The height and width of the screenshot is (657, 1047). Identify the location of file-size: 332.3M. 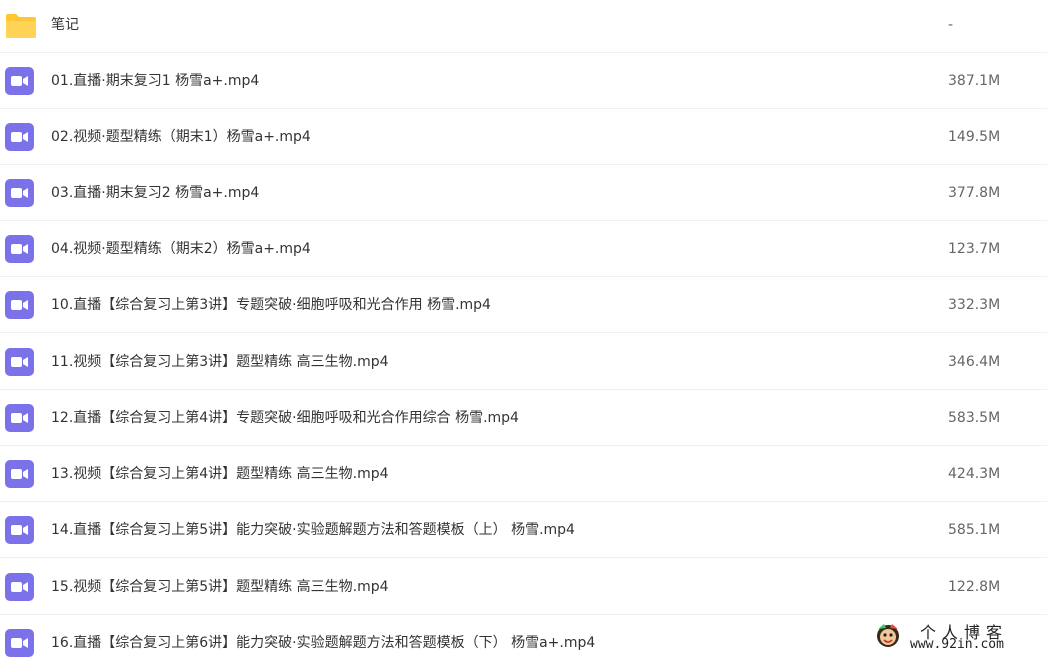
(974, 305).